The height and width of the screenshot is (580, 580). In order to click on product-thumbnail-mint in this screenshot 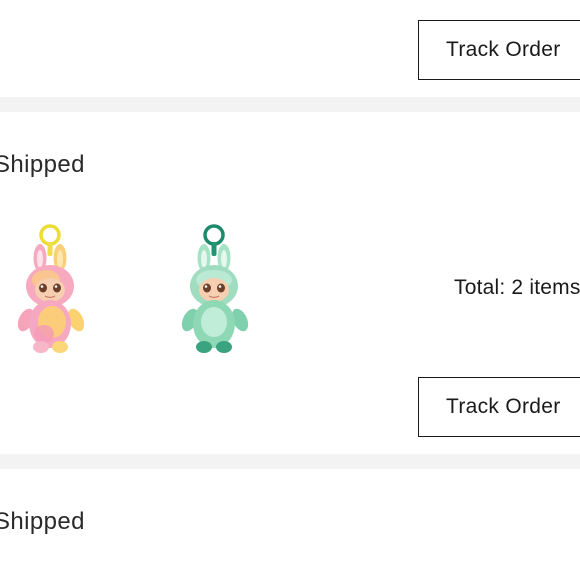, I will do `click(220, 291)`.